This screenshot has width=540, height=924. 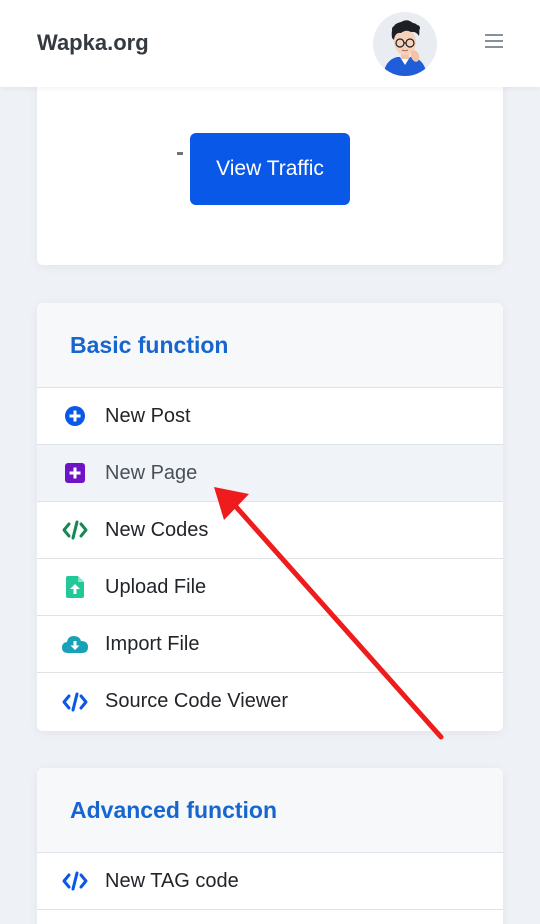 What do you see at coordinates (270, 169) in the screenshot?
I see `view-traffic-button: View Traffic` at bounding box center [270, 169].